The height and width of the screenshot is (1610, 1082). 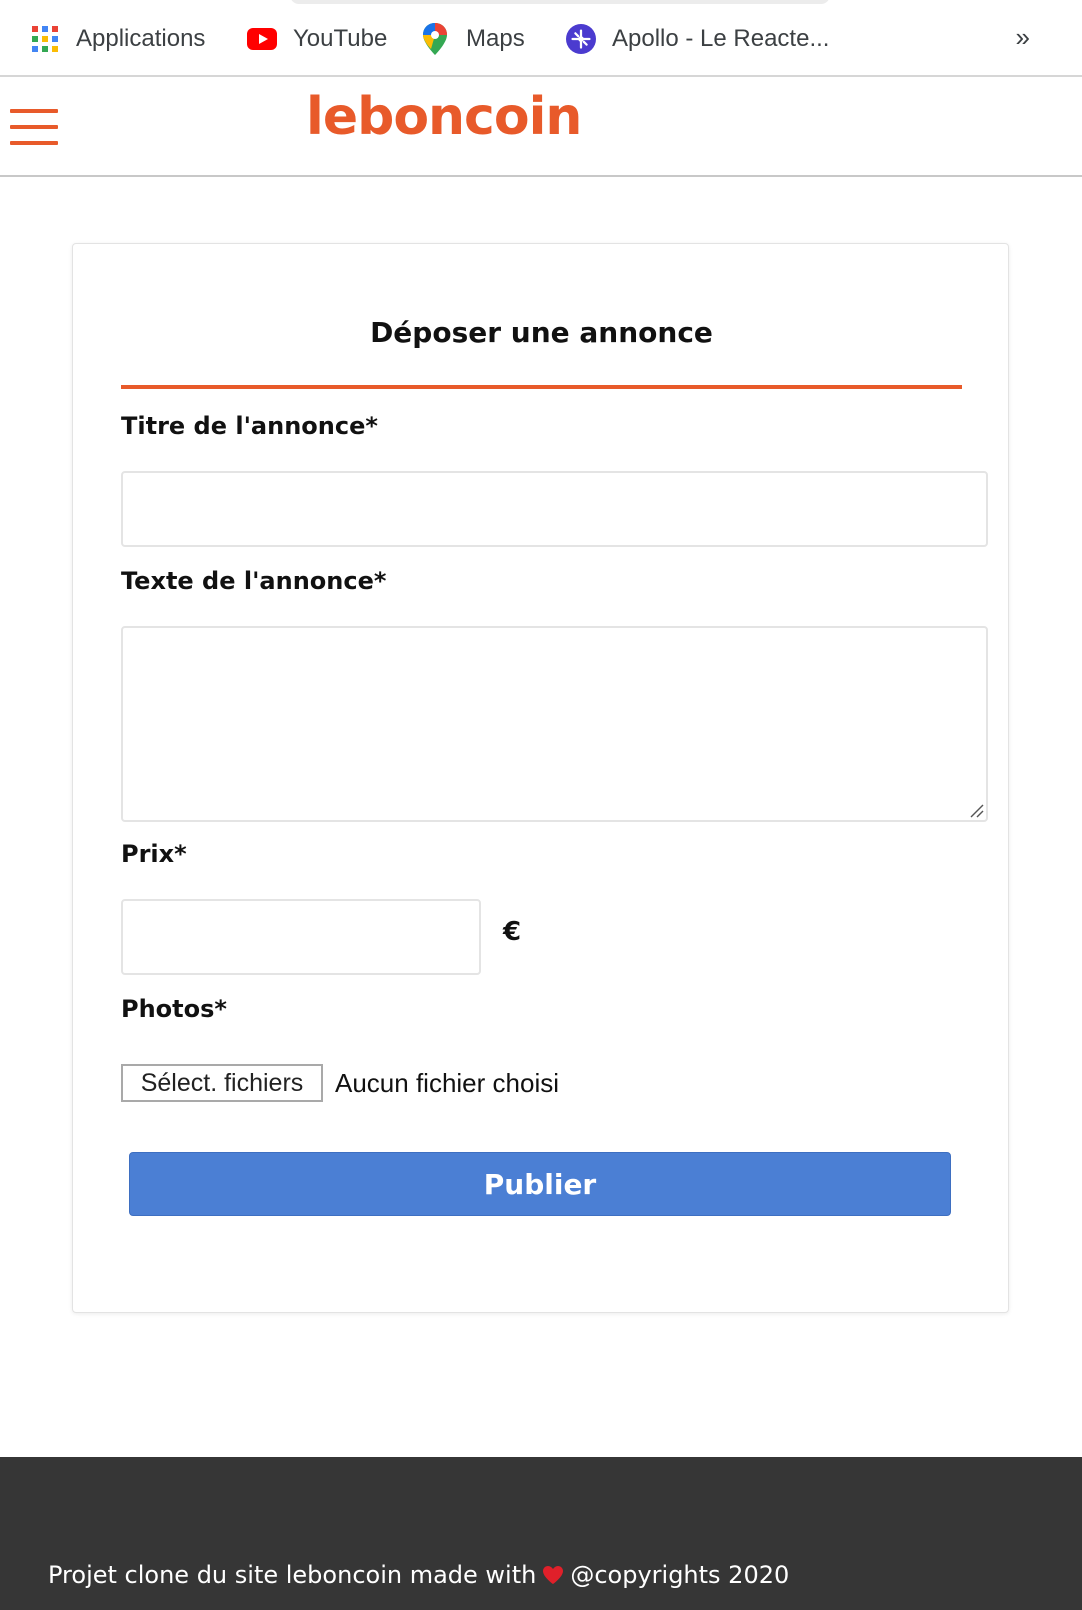 What do you see at coordinates (292, 1575) in the screenshot?
I see `footer-text-start: Projet clone du site leboncoin made with` at bounding box center [292, 1575].